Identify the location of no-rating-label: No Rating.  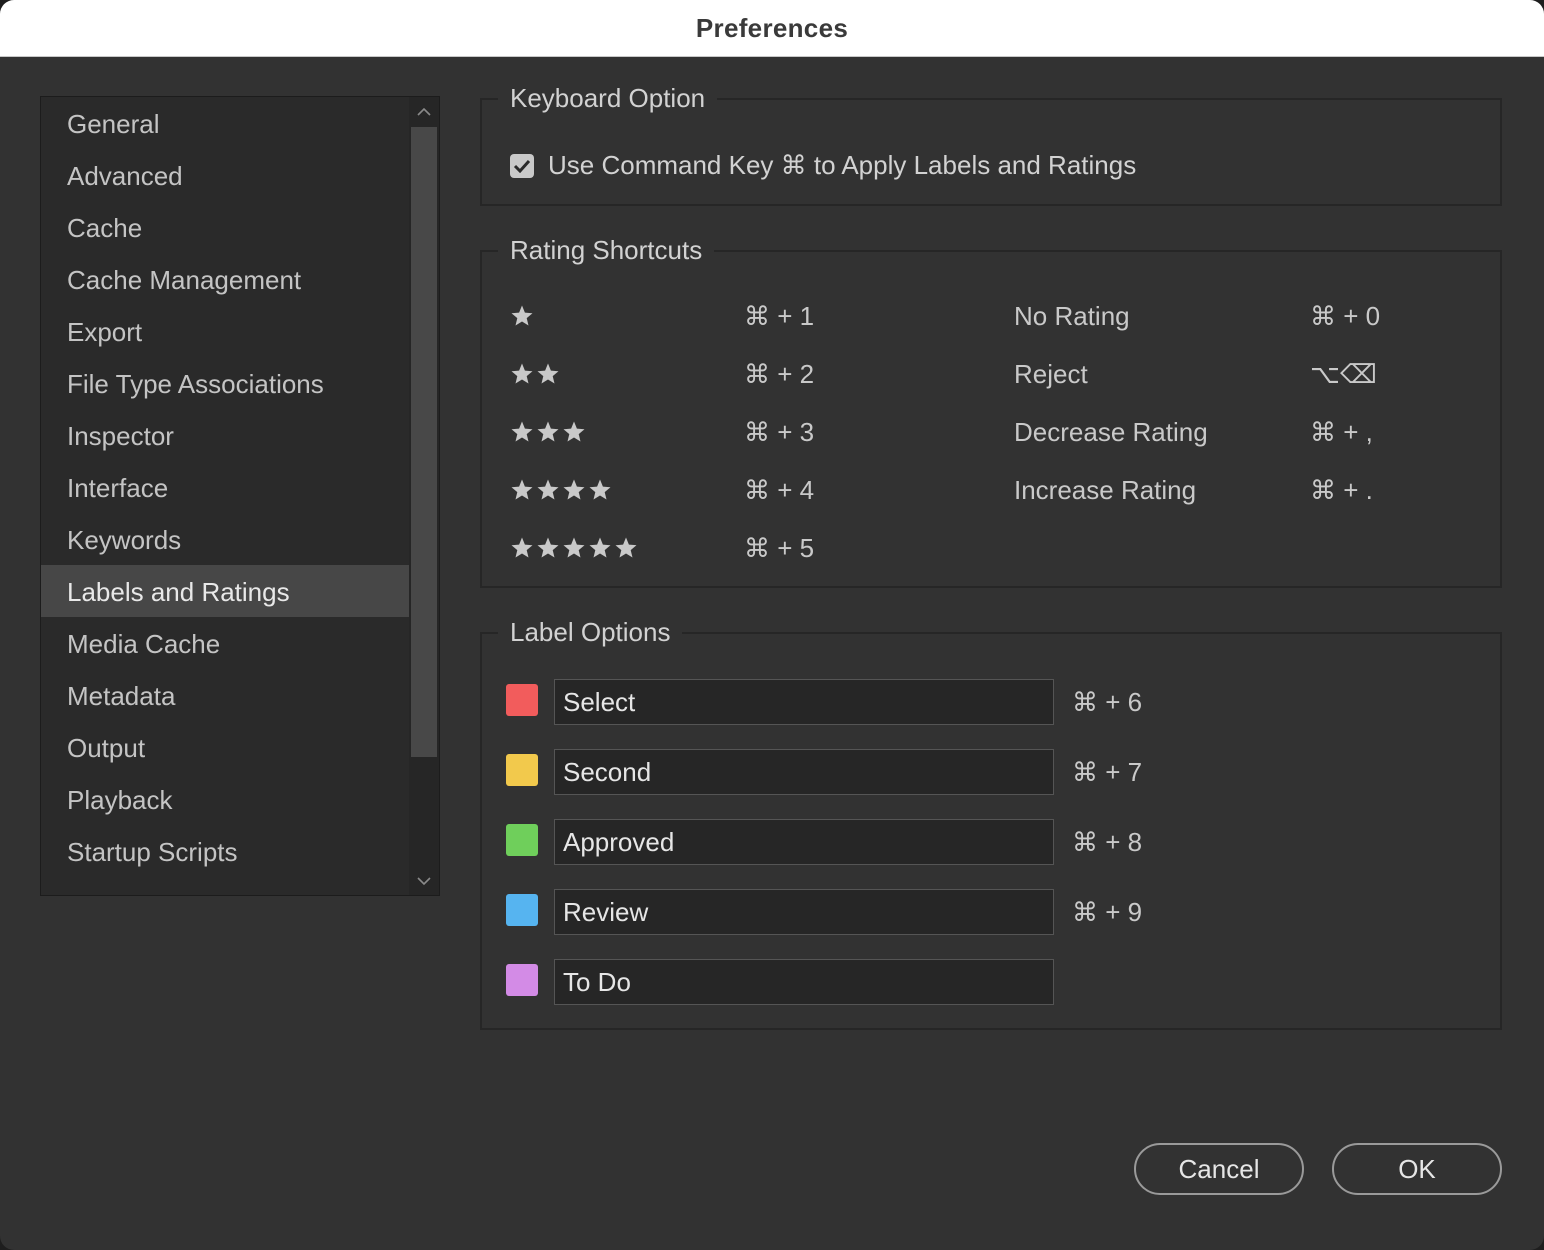
(1072, 316).